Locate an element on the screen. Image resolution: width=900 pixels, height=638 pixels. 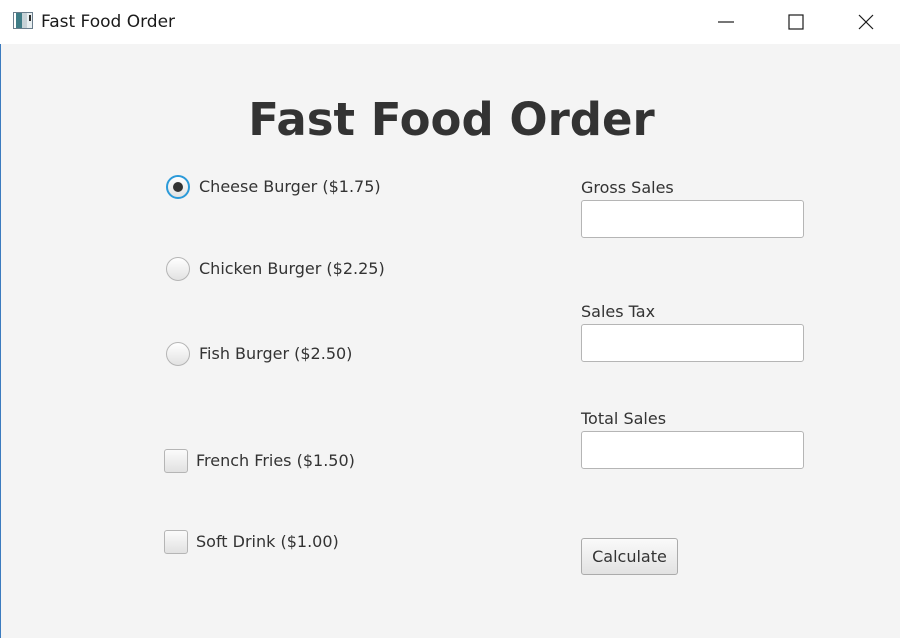
maximize-icon is located at coordinates (796, 22).